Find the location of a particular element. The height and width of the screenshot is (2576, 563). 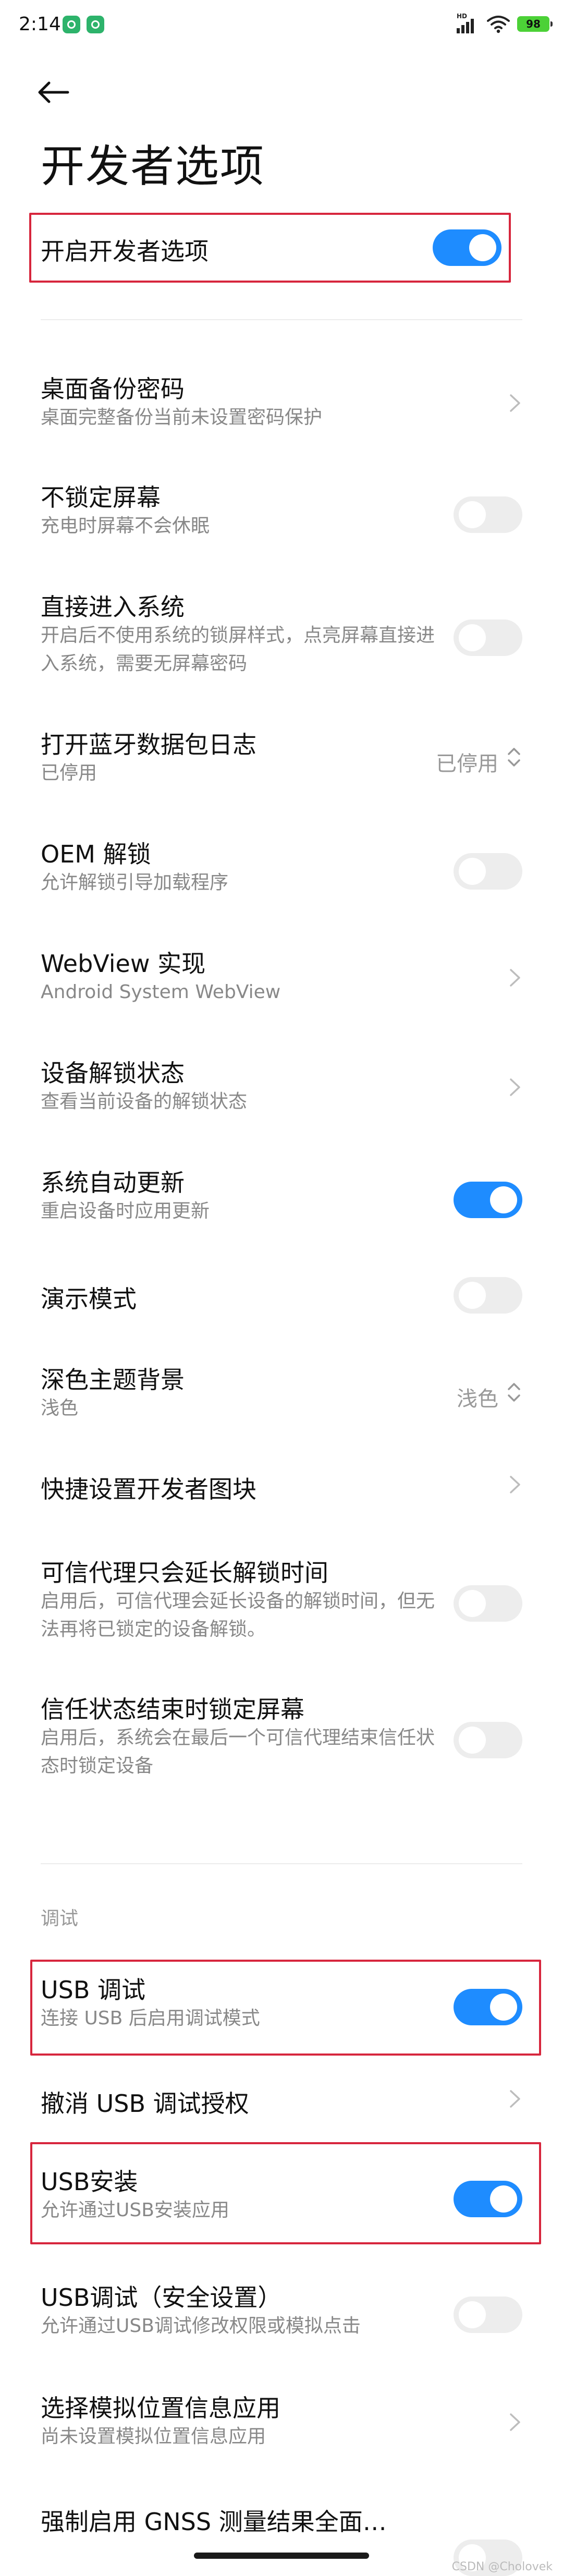

select-value: 浅色 is located at coordinates (477, 1399).